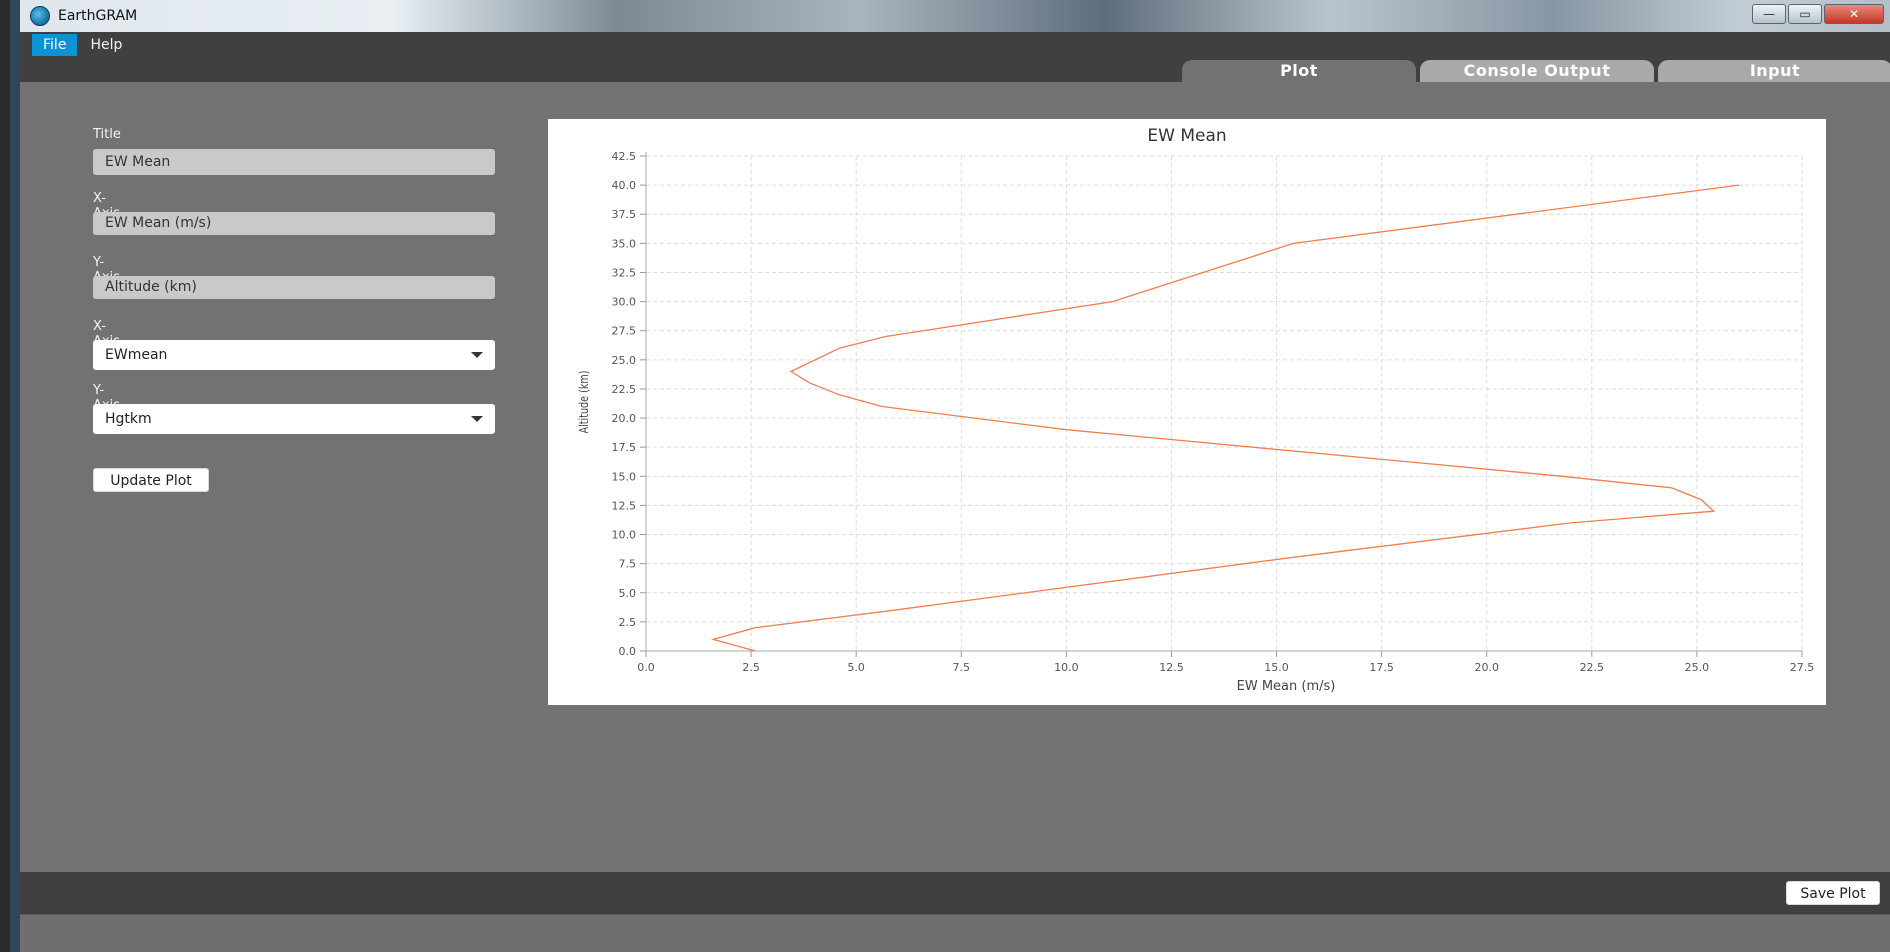 The image size is (1890, 952). What do you see at coordinates (107, 134) in the screenshot?
I see `title-label: Title` at bounding box center [107, 134].